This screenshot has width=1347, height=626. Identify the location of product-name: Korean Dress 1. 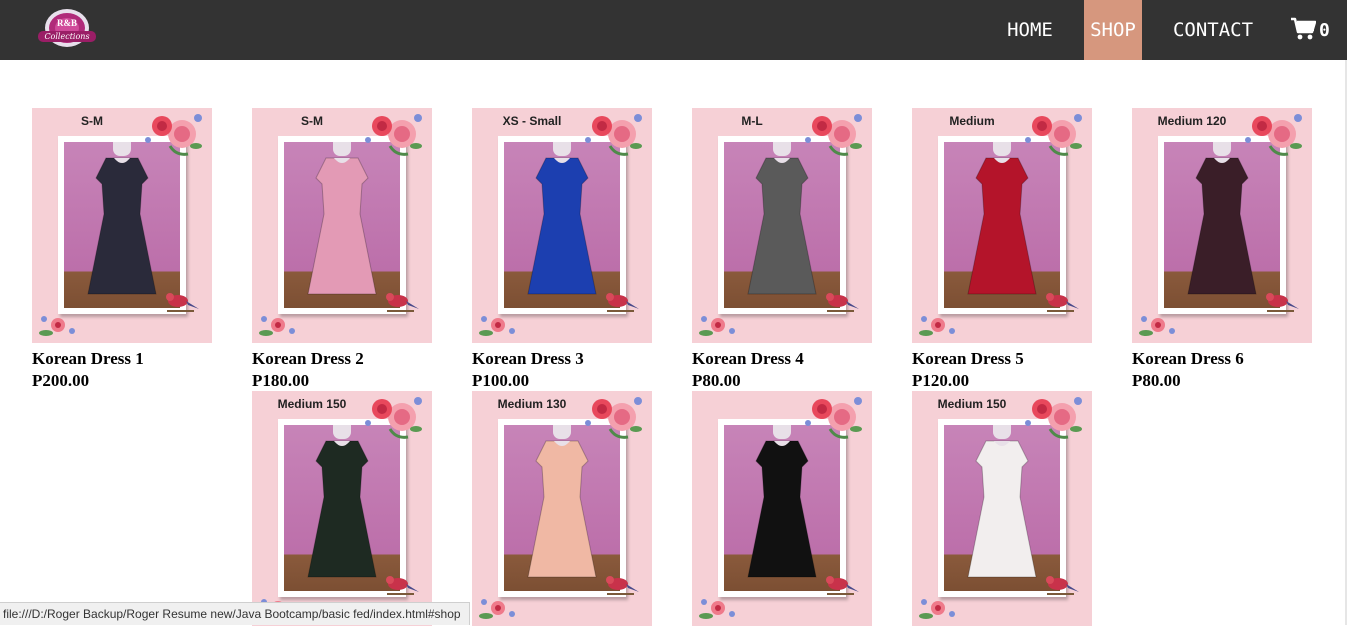
(122, 359).